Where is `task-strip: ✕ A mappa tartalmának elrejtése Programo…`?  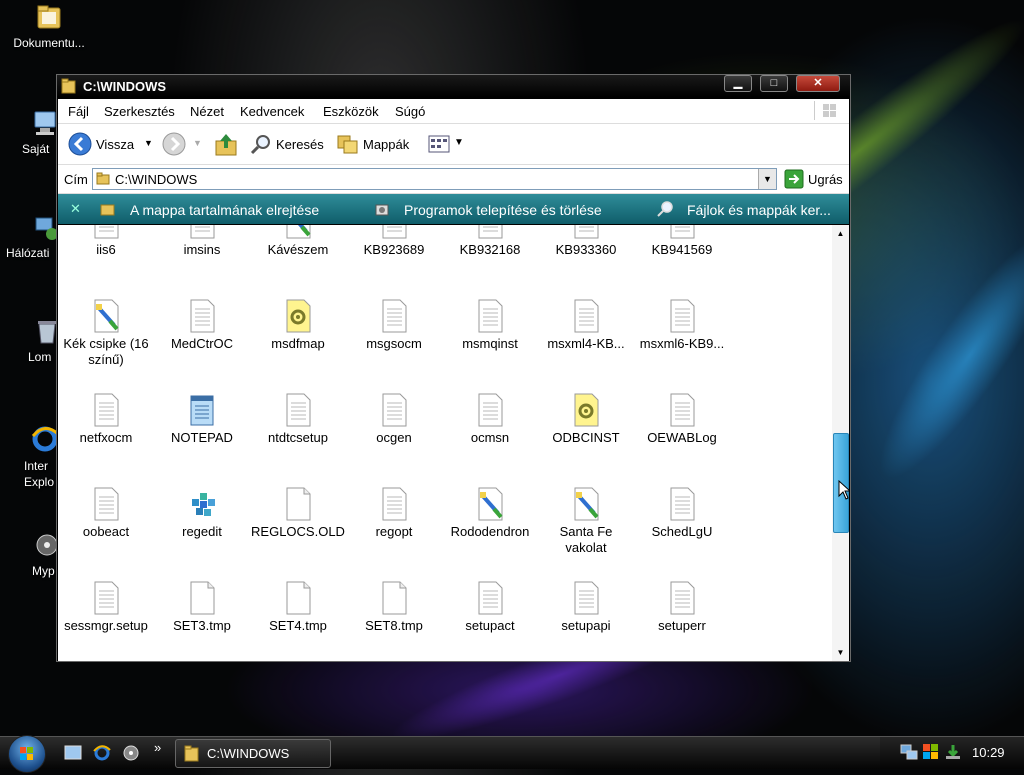 task-strip: ✕ A mappa tartalmának elrejtése Programo… is located at coordinates (453, 209).